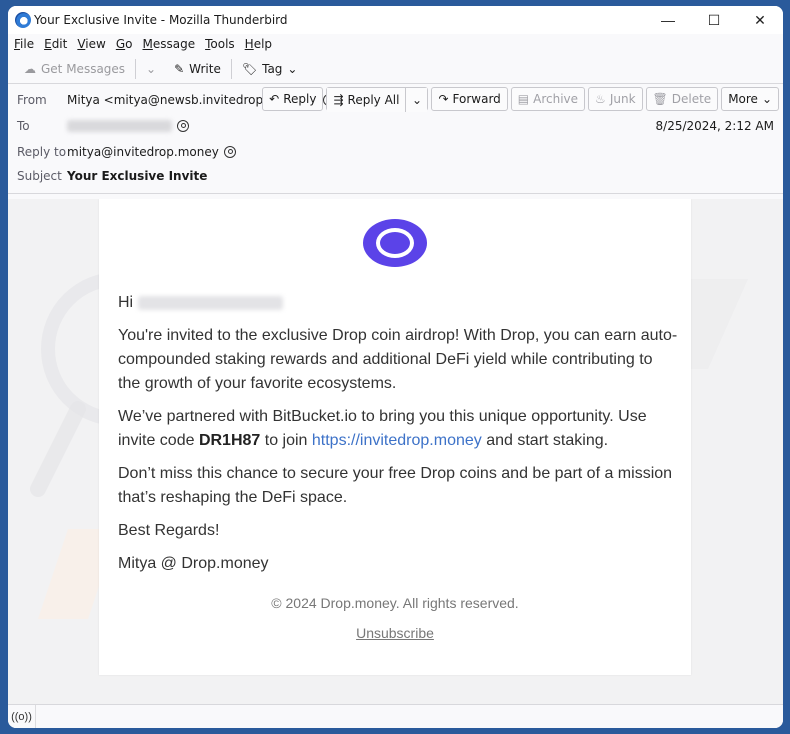  Describe the element at coordinates (286, 440) in the screenshot. I see `partner-text-b: to join` at that location.